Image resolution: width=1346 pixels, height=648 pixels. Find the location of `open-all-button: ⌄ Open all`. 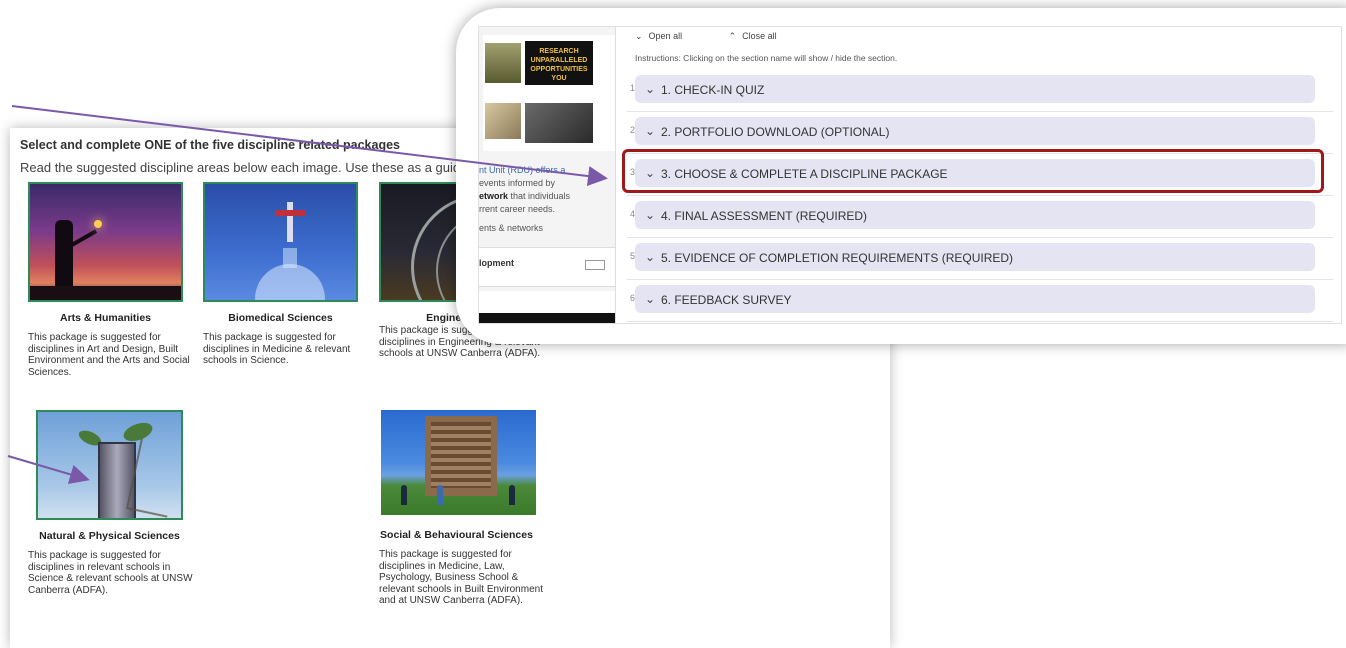

open-all-button: ⌄ Open all is located at coordinates (669, 36).